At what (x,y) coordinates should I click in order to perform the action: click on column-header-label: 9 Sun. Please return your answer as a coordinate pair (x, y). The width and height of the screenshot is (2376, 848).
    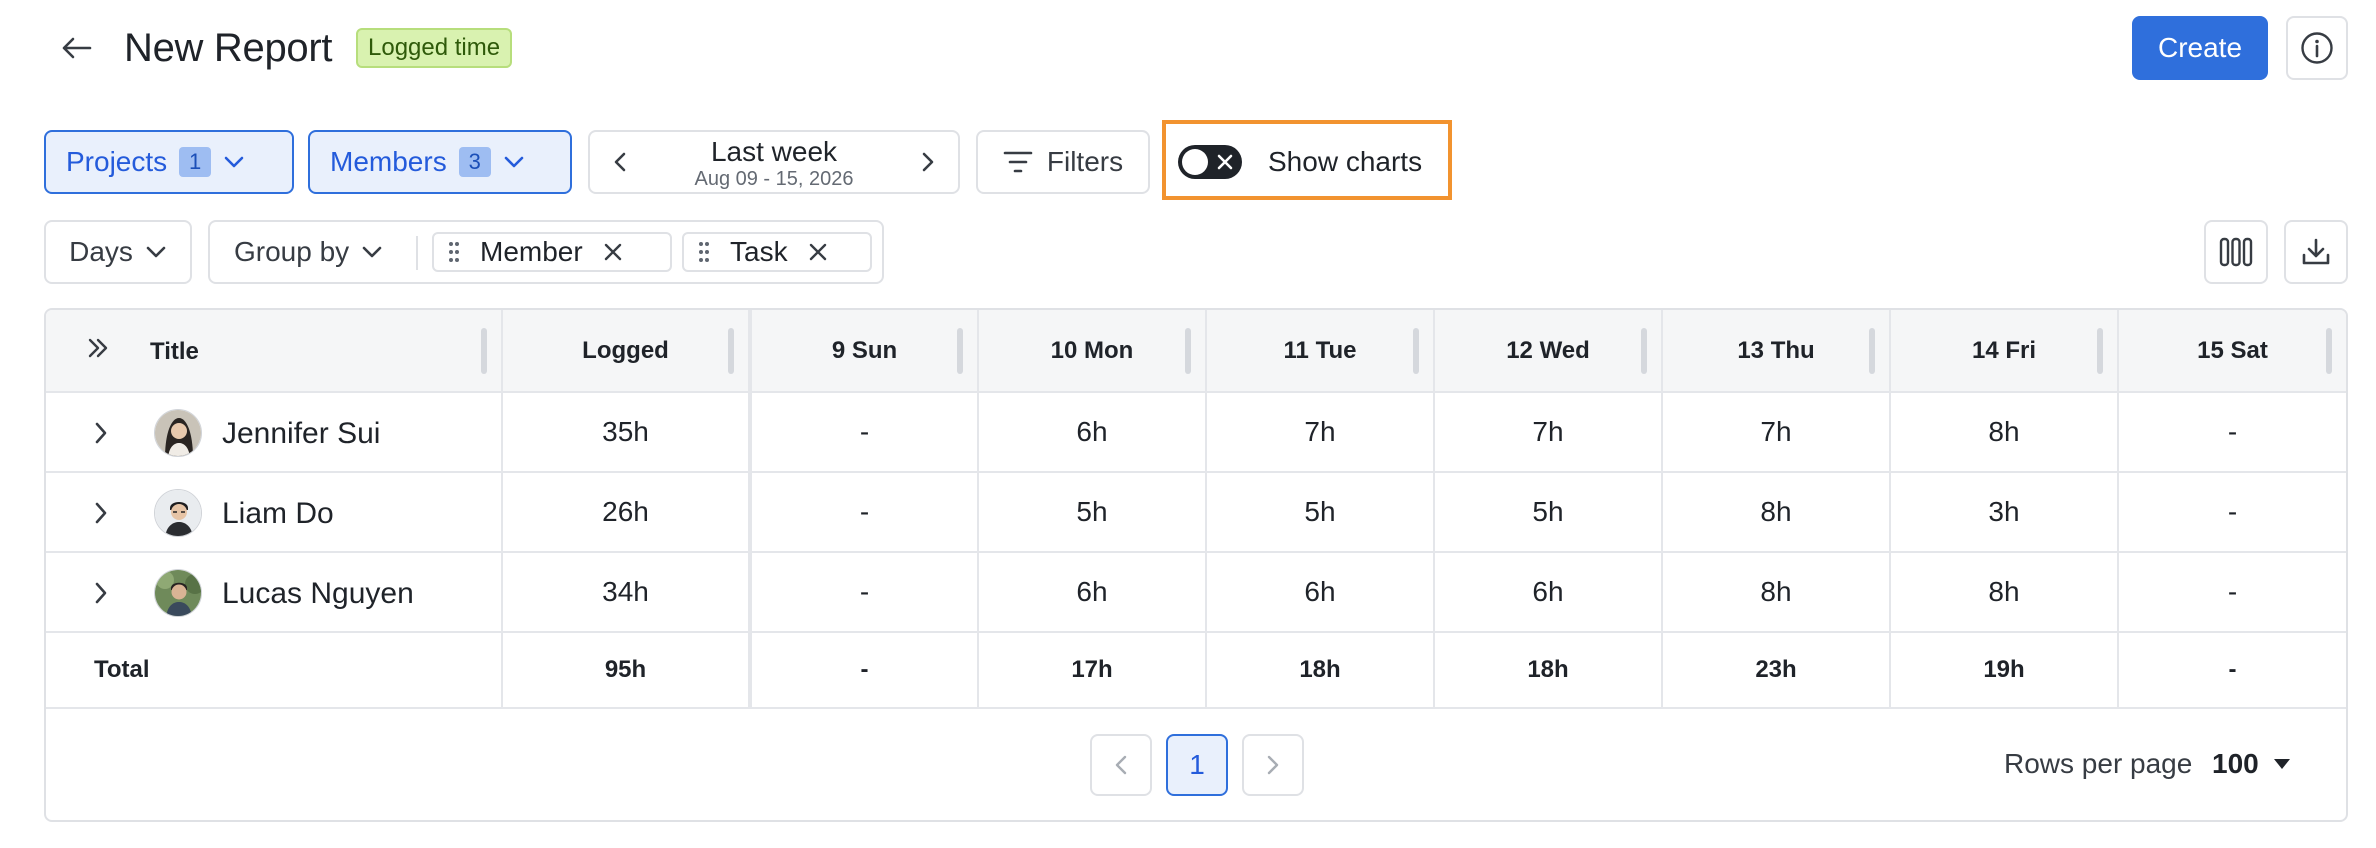
    Looking at the image, I should click on (864, 350).